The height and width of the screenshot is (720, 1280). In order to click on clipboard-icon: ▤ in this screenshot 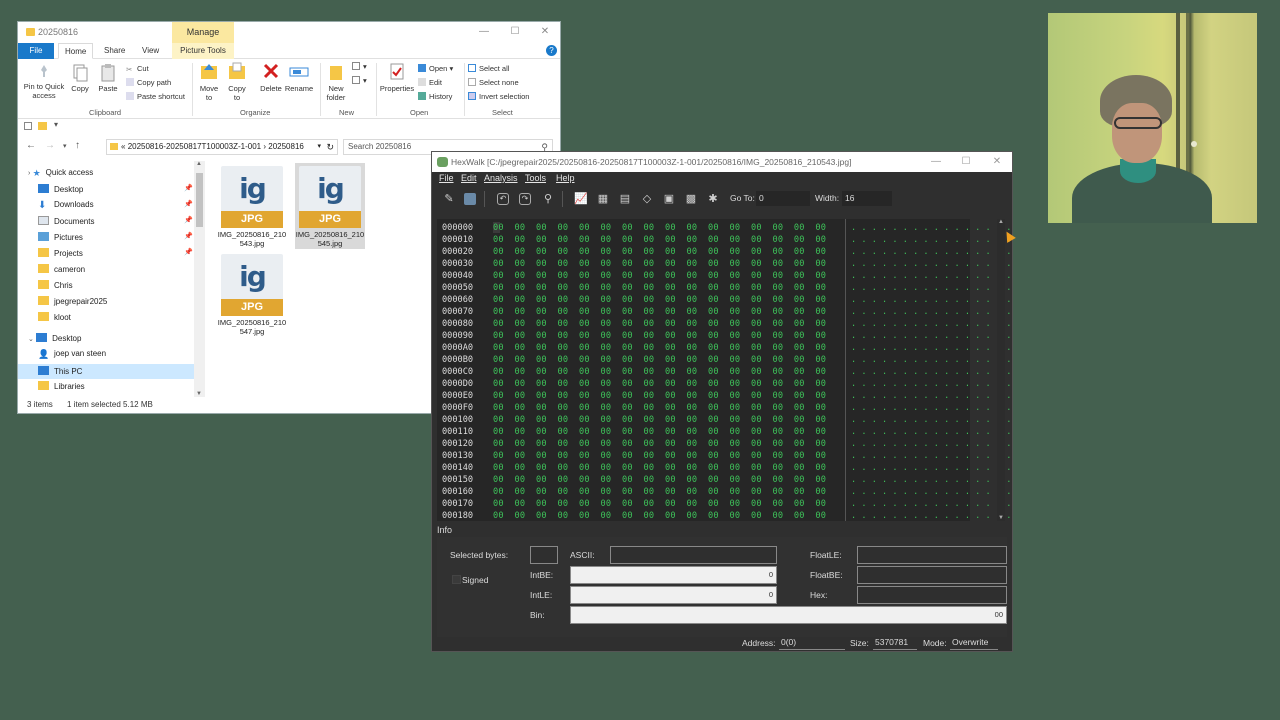, I will do `click(625, 199)`.